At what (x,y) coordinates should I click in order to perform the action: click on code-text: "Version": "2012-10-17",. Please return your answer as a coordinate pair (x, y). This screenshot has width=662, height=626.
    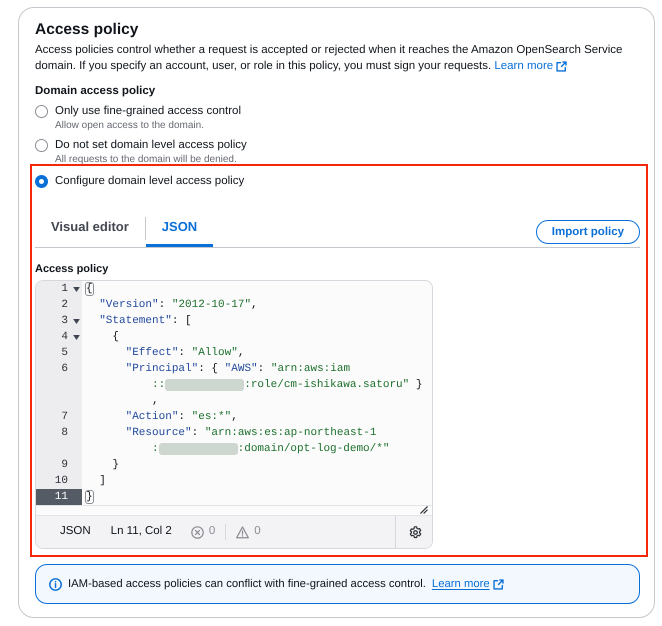
    Looking at the image, I should click on (178, 305).